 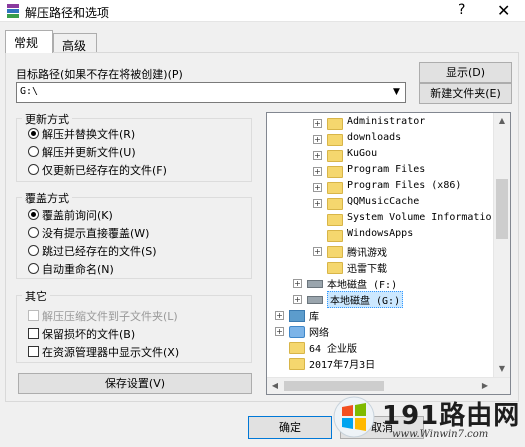 What do you see at coordinates (297, 332) in the screenshot?
I see `network-icon` at bounding box center [297, 332].